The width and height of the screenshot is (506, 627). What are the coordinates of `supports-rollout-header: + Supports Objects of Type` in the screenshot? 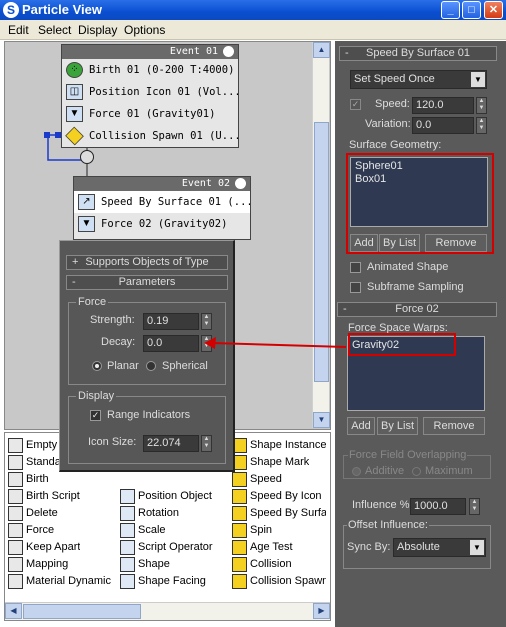 It's located at (147, 262).